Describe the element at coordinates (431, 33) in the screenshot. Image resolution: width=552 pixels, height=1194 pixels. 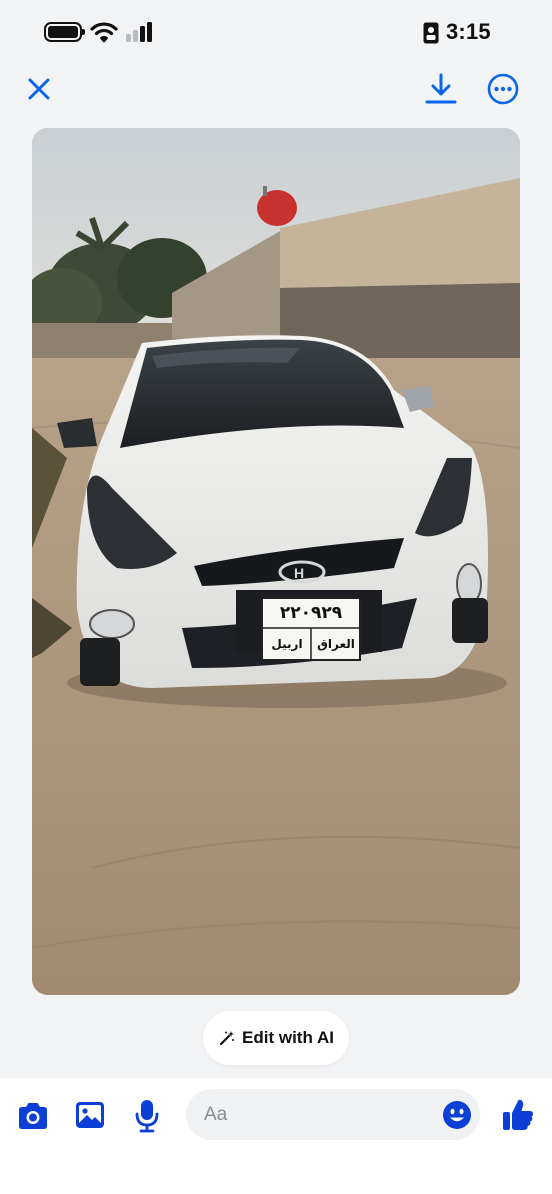
I see `id-badge-icon` at that location.